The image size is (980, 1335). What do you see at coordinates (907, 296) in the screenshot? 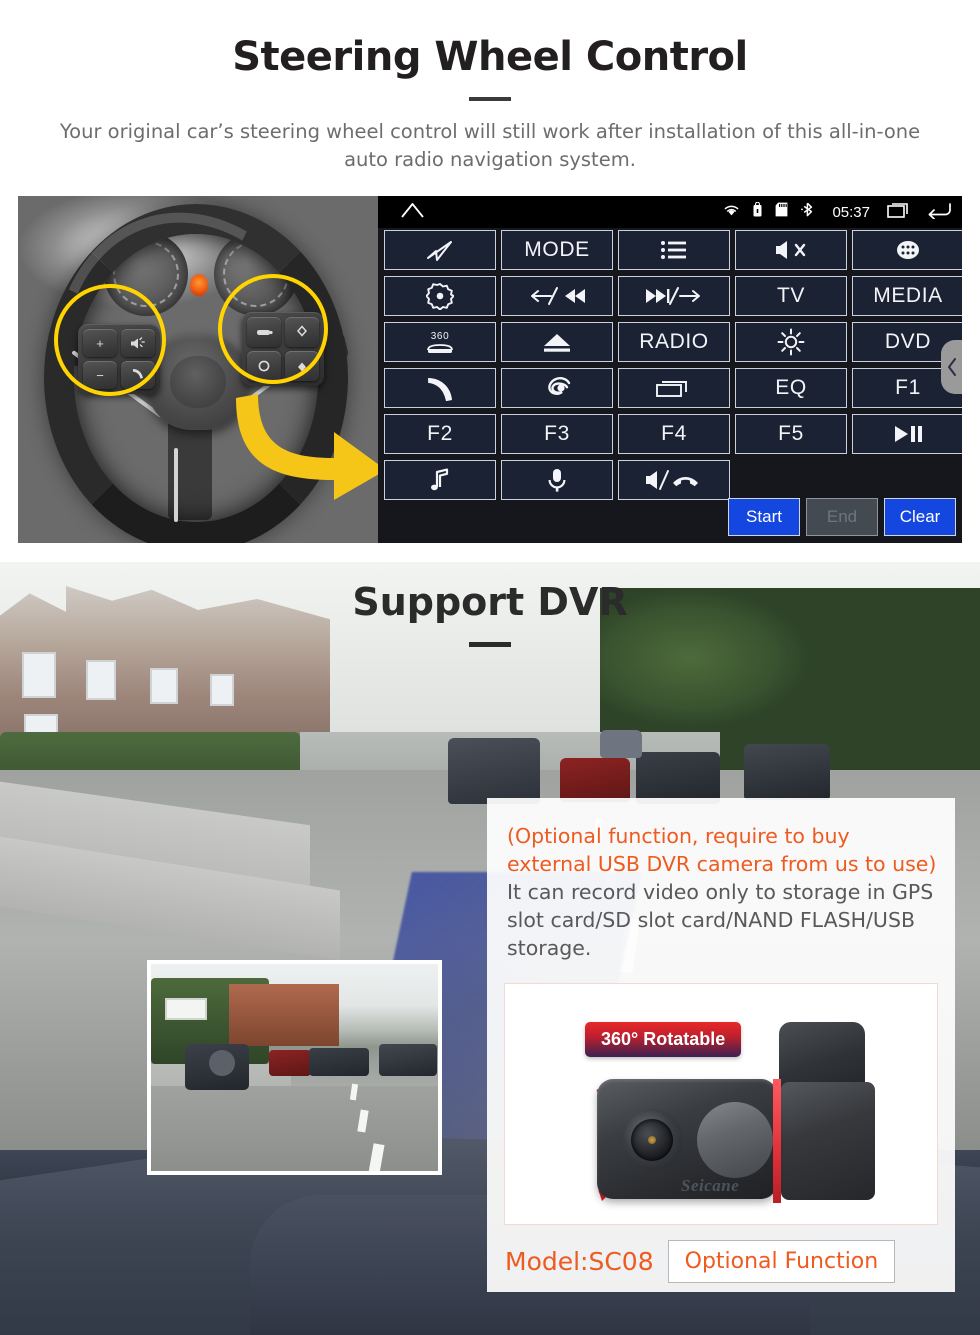
I see `media-button: MEDIA` at bounding box center [907, 296].